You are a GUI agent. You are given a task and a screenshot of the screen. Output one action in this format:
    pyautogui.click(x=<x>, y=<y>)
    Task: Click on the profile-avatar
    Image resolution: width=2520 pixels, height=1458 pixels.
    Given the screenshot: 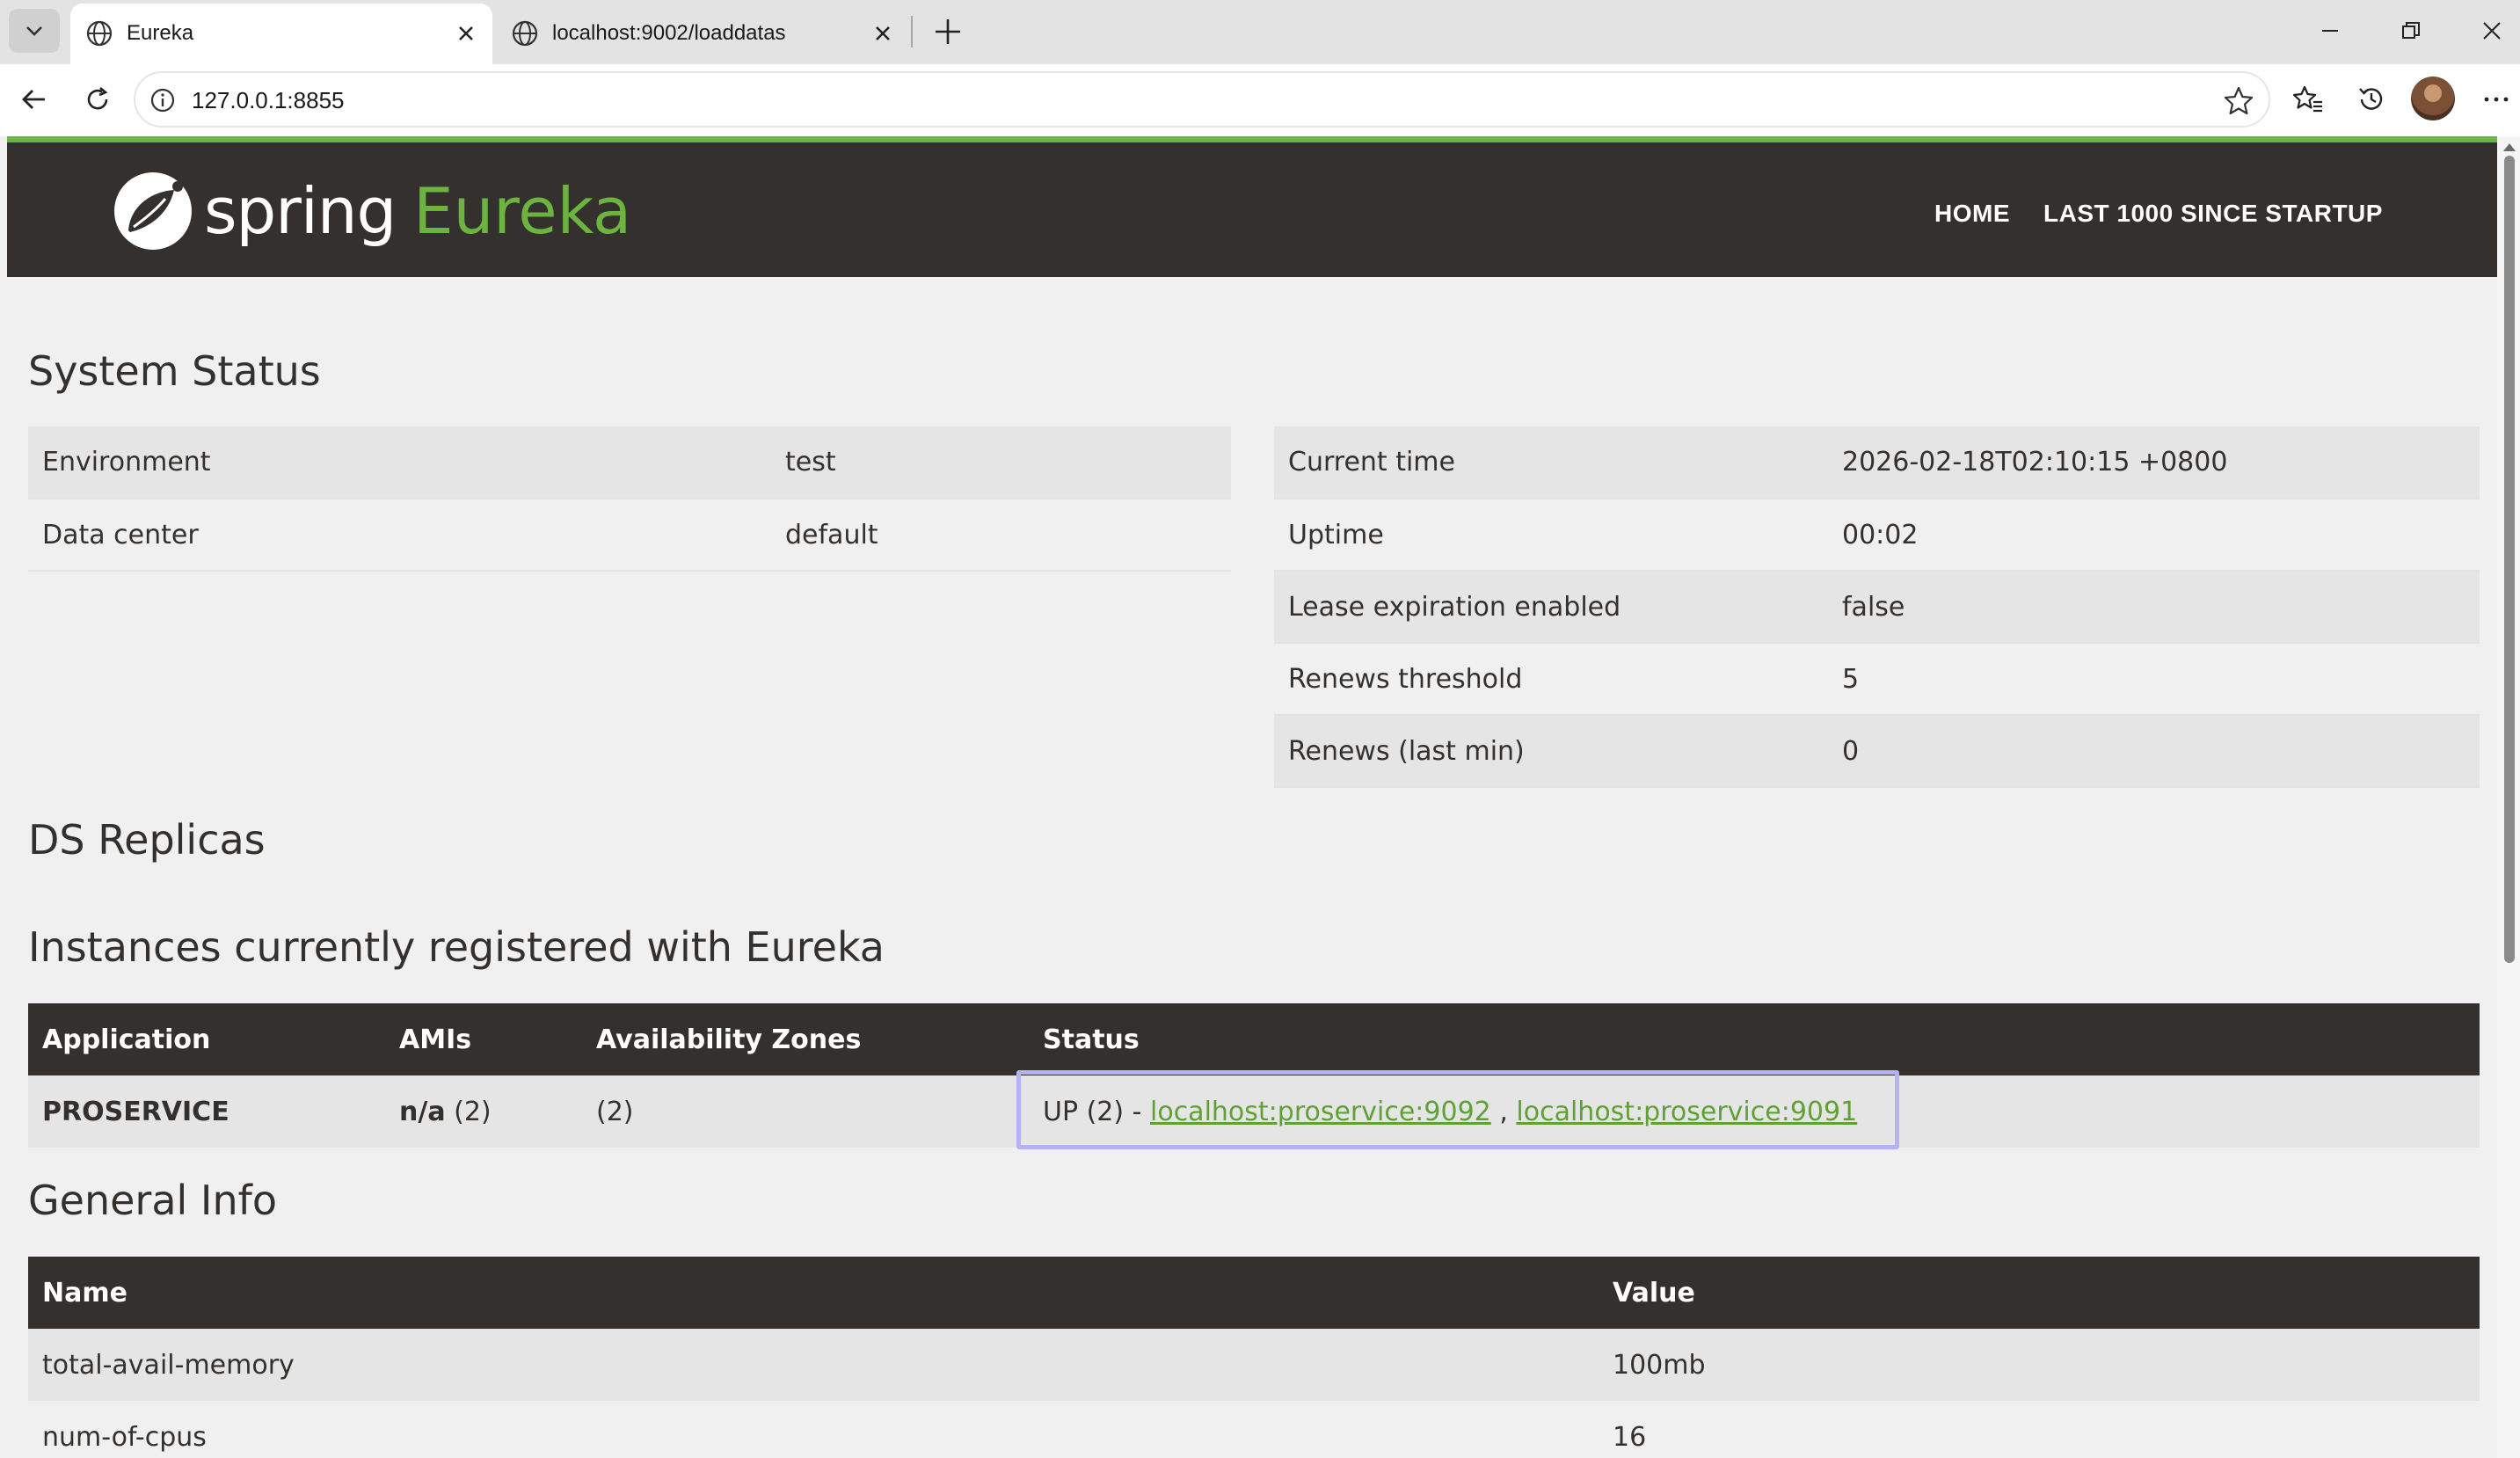 What is the action you would take?
    pyautogui.click(x=2433, y=98)
    